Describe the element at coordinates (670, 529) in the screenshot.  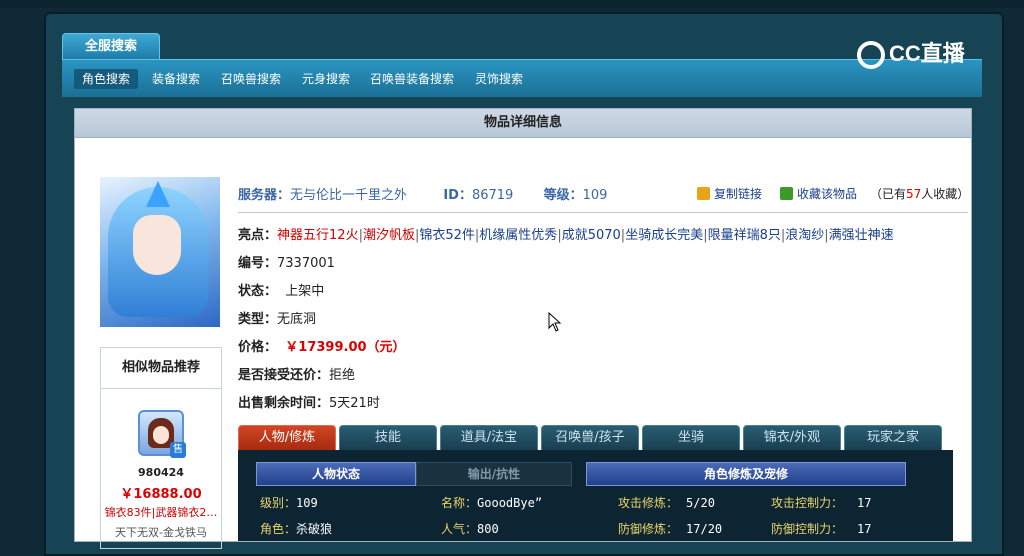
I see `stat-defense-cultivation: 防御修炼： 17/20` at that location.